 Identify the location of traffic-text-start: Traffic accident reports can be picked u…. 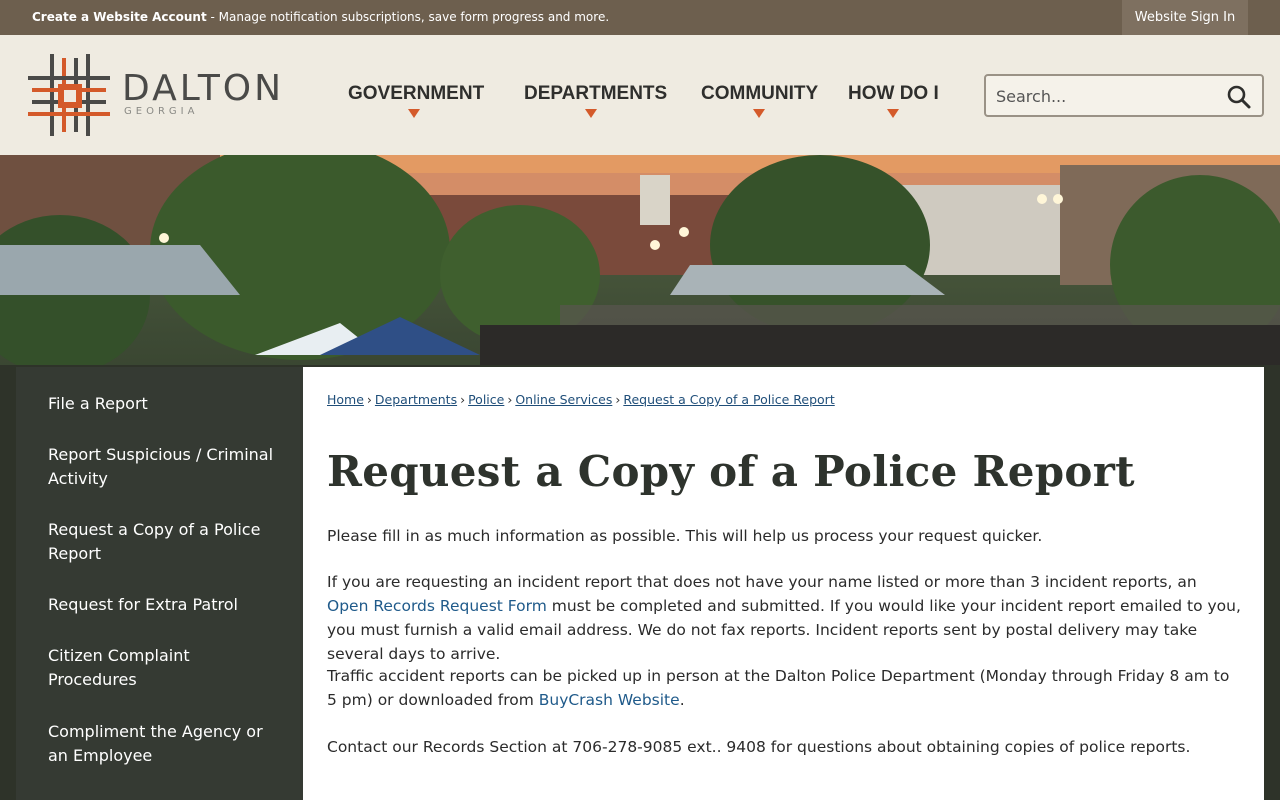
(778, 688).